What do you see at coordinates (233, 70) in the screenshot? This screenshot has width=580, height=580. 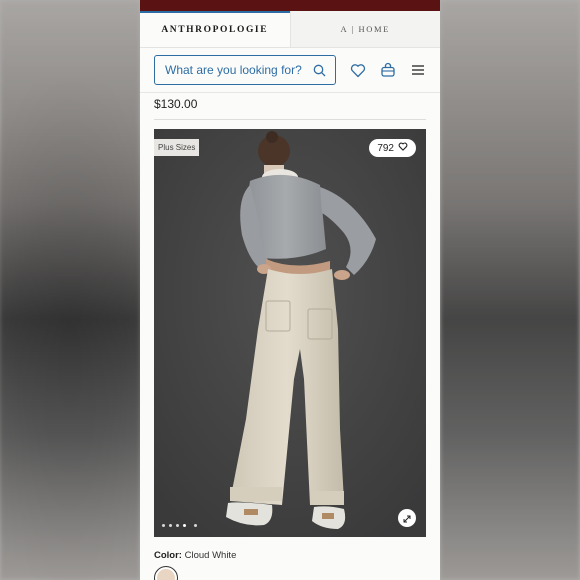 I see `search-placeholder: What are you looking for?` at bounding box center [233, 70].